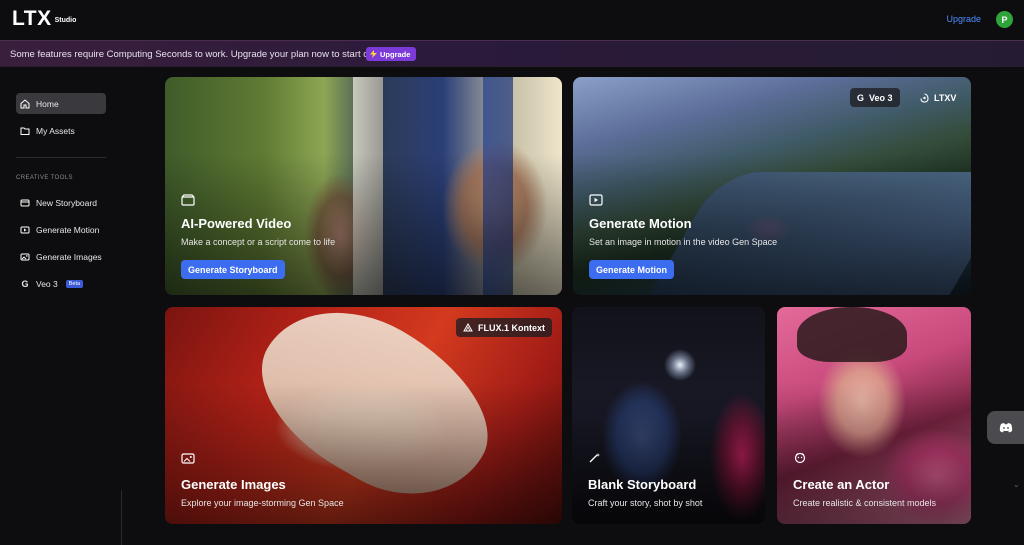 The height and width of the screenshot is (545, 1024). What do you see at coordinates (233, 484) in the screenshot?
I see `card-title: Generate Images` at bounding box center [233, 484].